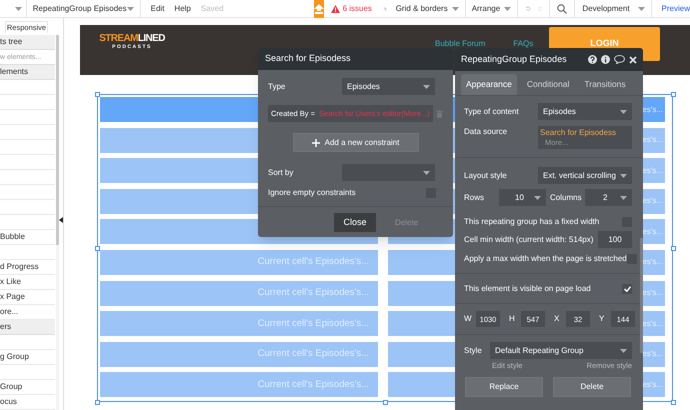 The image size is (690, 410). Describe the element at coordinates (523, 44) in the screenshot. I see `nav-link: FAQs` at that location.